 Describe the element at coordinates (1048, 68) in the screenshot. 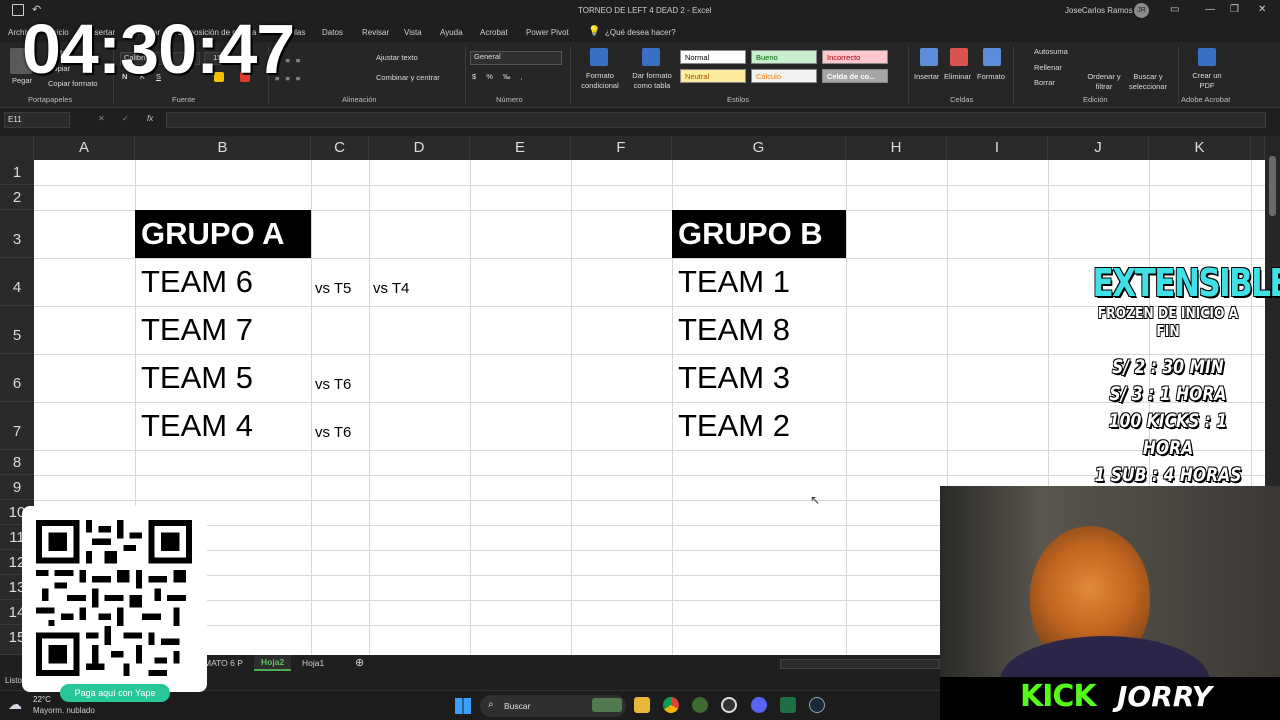

I see `fill-button: Rellenar` at that location.